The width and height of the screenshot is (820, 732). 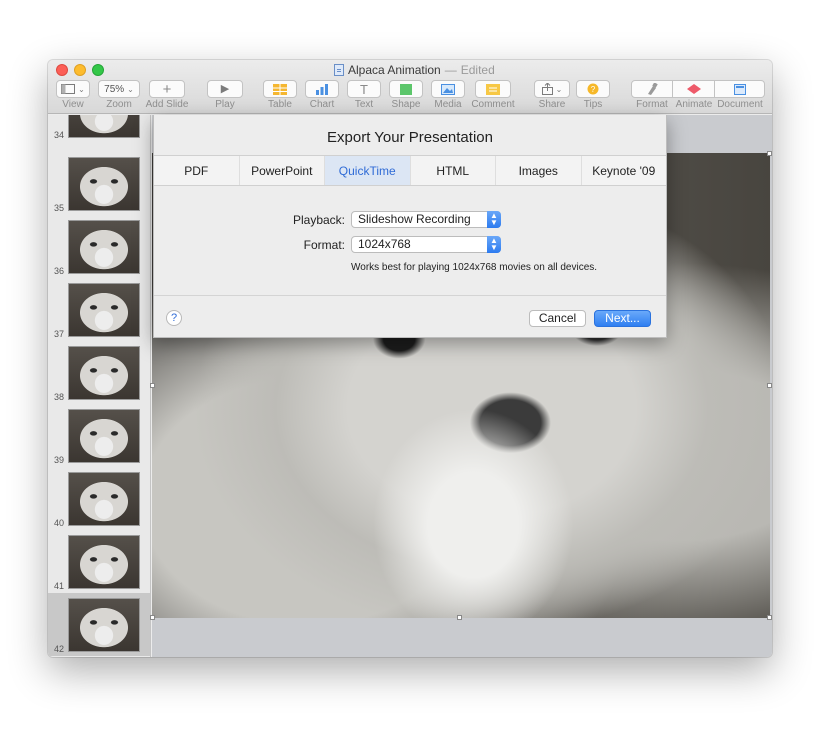 What do you see at coordinates (174, 318) in the screenshot?
I see `help-button: ?` at bounding box center [174, 318].